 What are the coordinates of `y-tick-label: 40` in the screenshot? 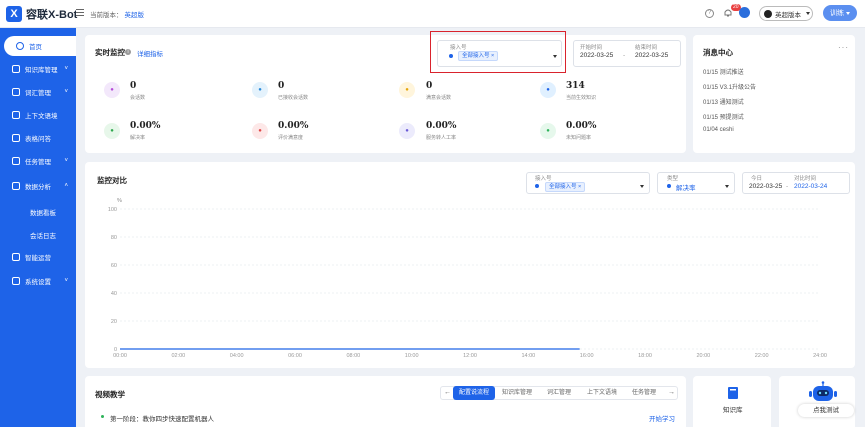 It's located at (114, 294).